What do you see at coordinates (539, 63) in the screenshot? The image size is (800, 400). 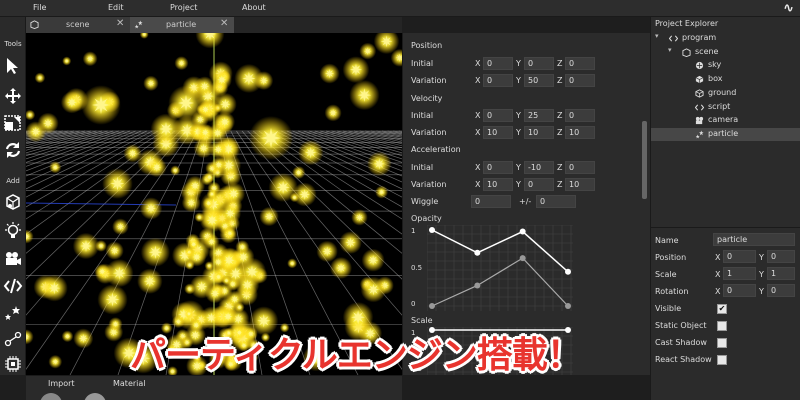 I see `position-initial-y-input: 0` at bounding box center [539, 63].